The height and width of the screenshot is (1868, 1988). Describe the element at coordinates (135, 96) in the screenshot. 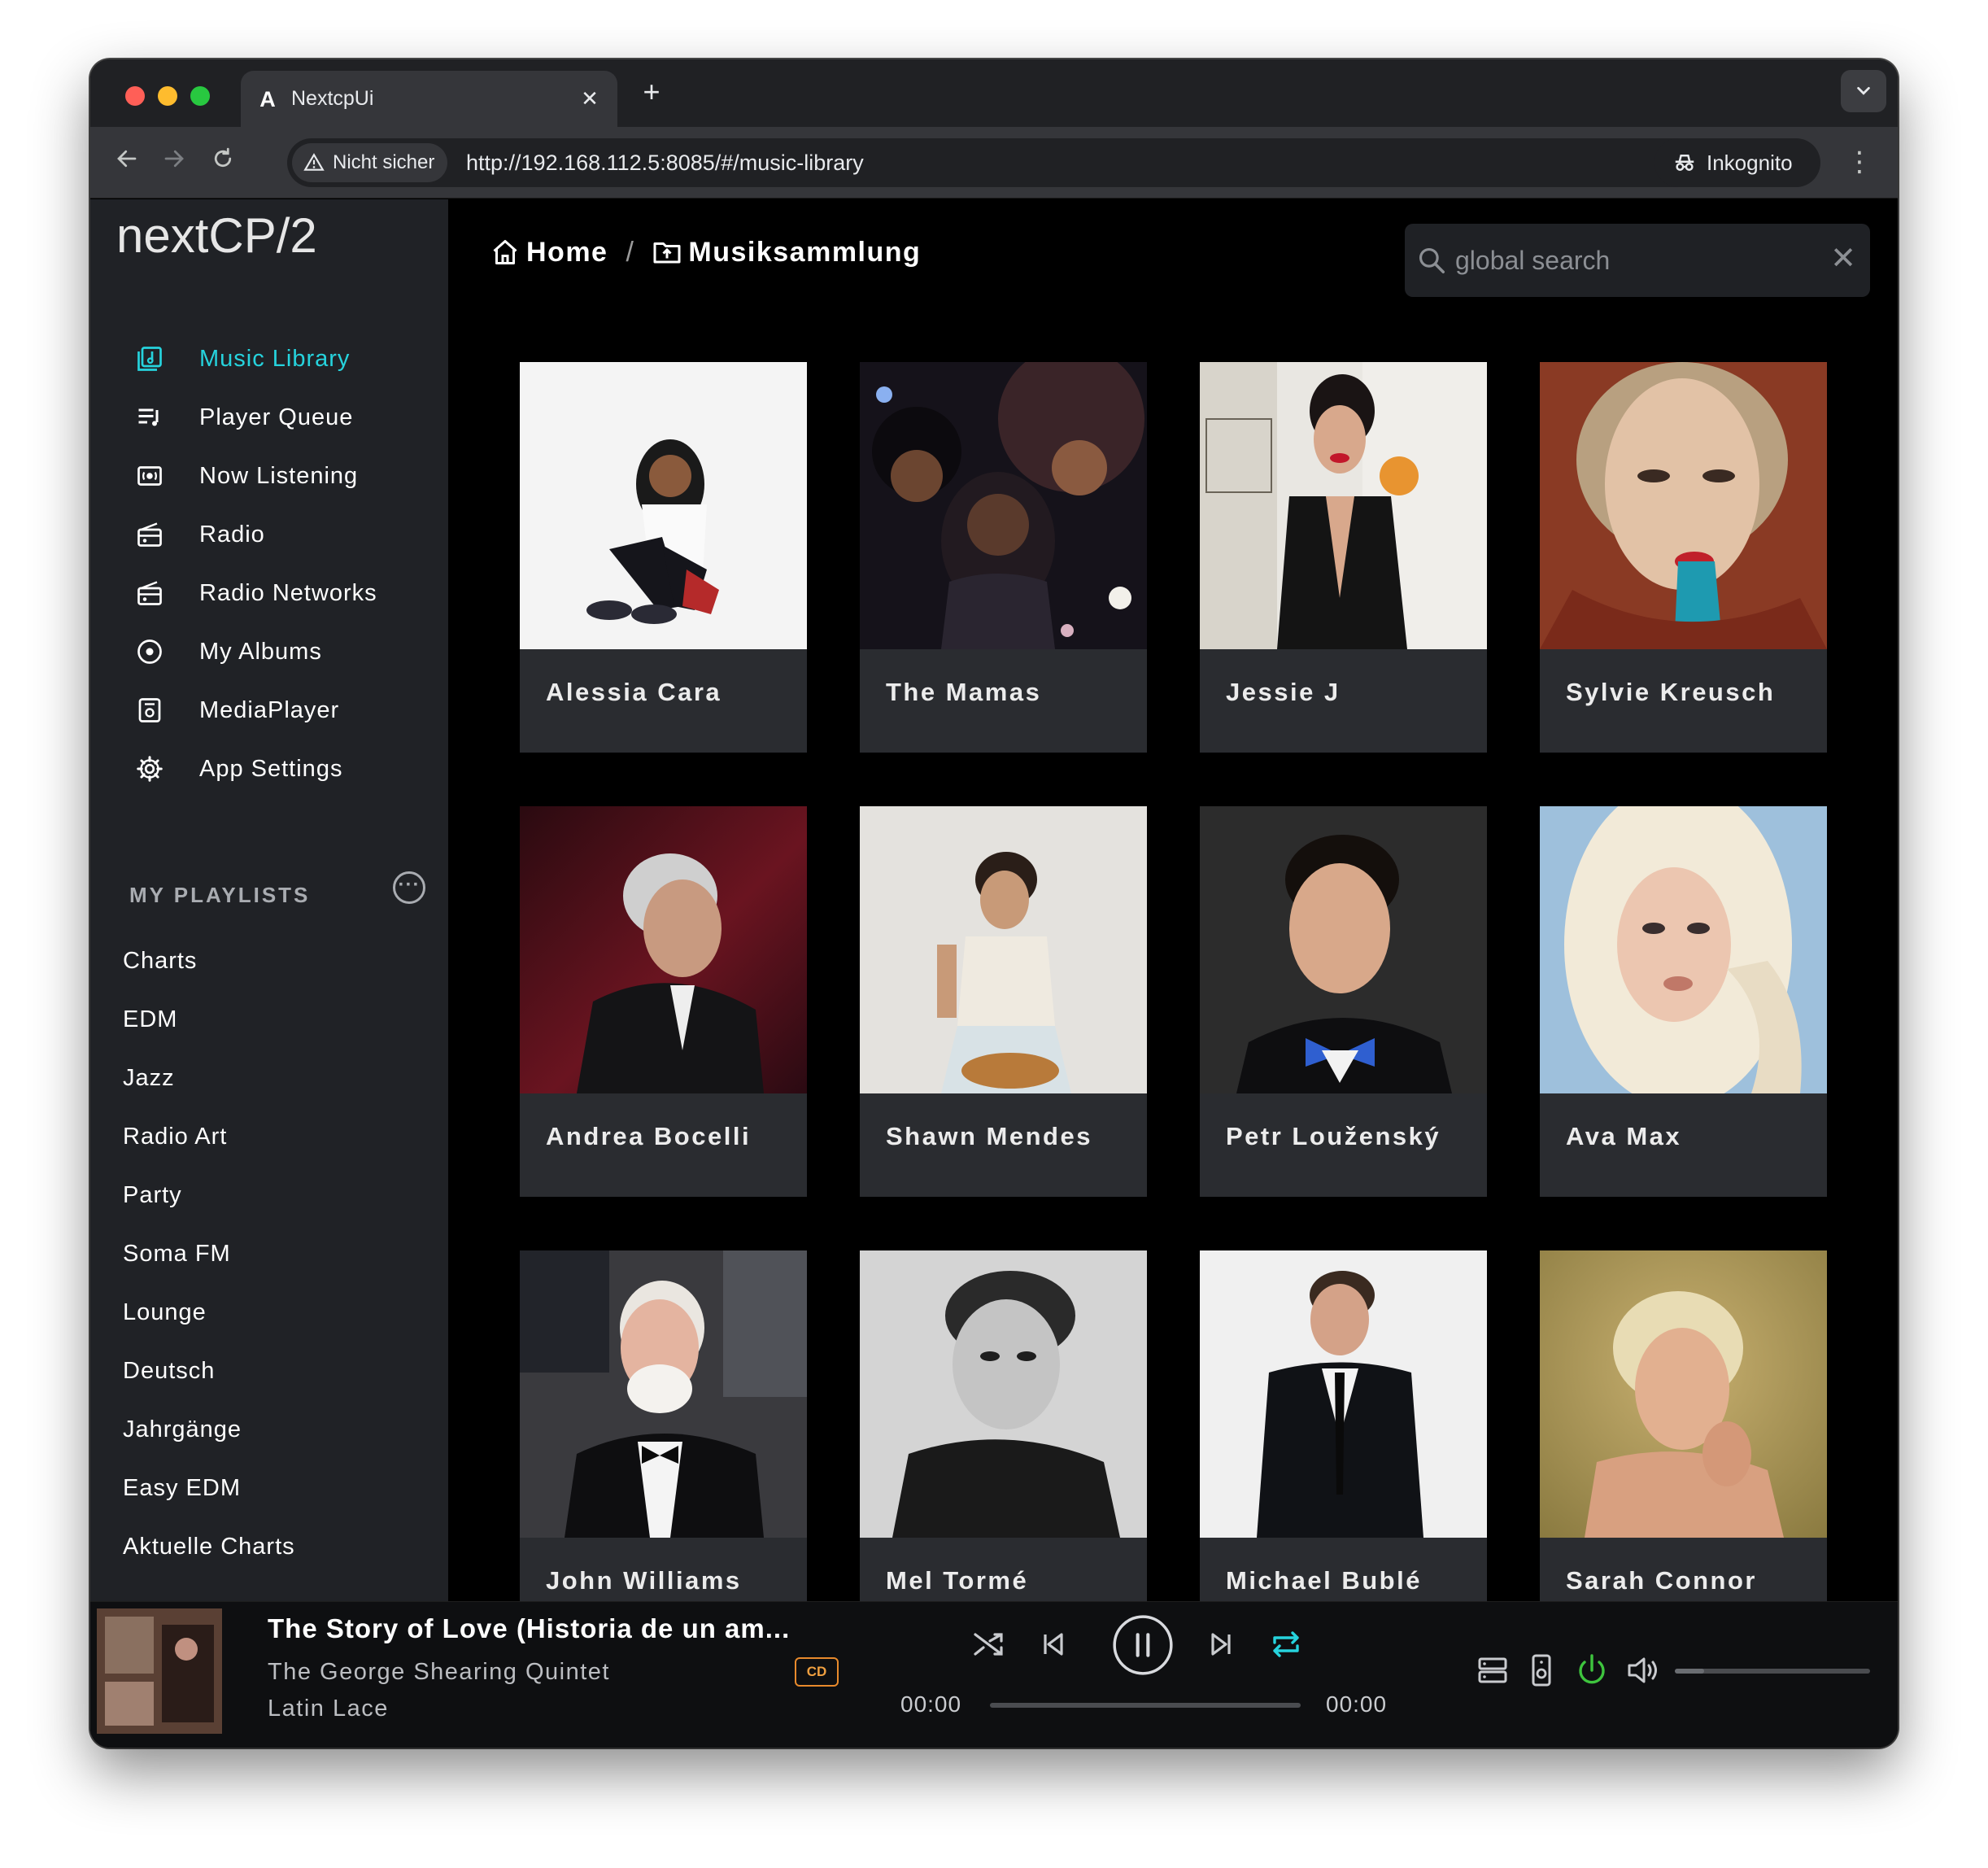

I see `close-window-button` at that location.